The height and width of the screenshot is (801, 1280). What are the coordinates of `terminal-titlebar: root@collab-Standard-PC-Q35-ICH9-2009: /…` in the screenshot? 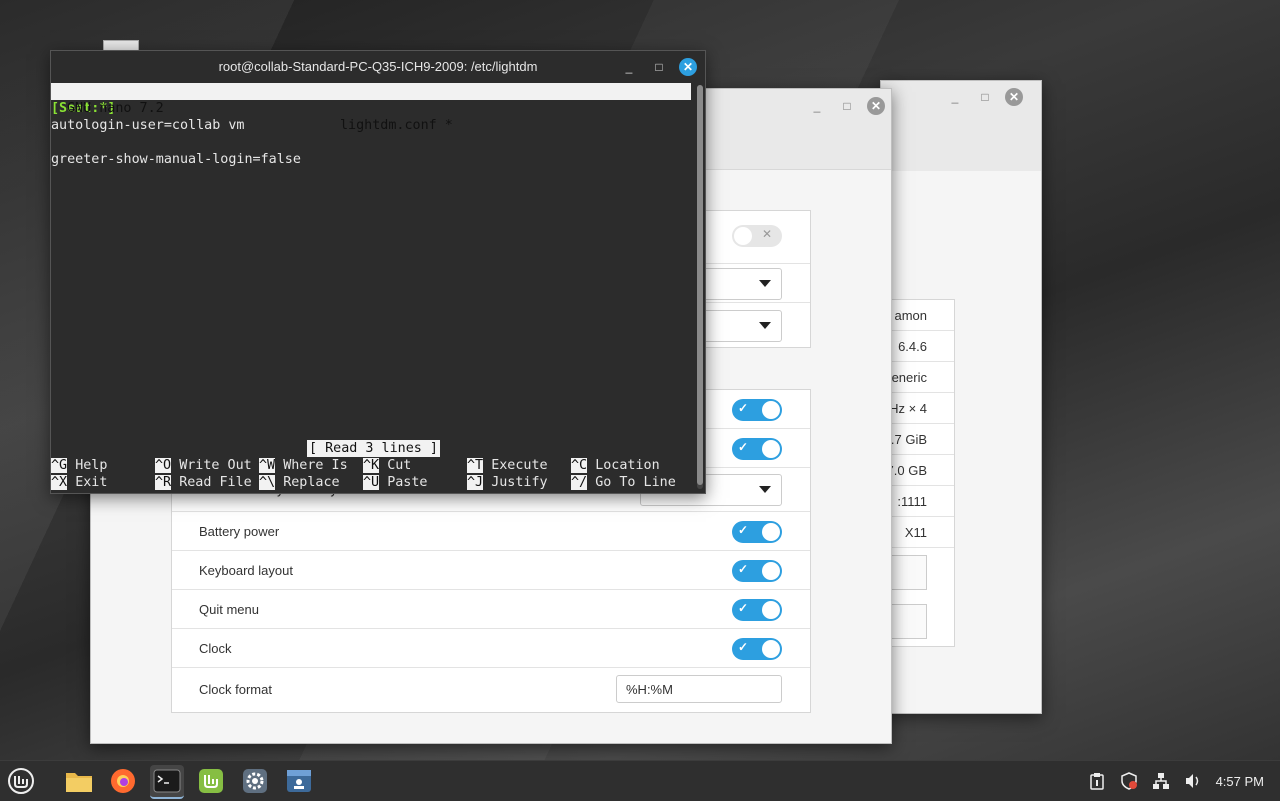 It's located at (378, 67).